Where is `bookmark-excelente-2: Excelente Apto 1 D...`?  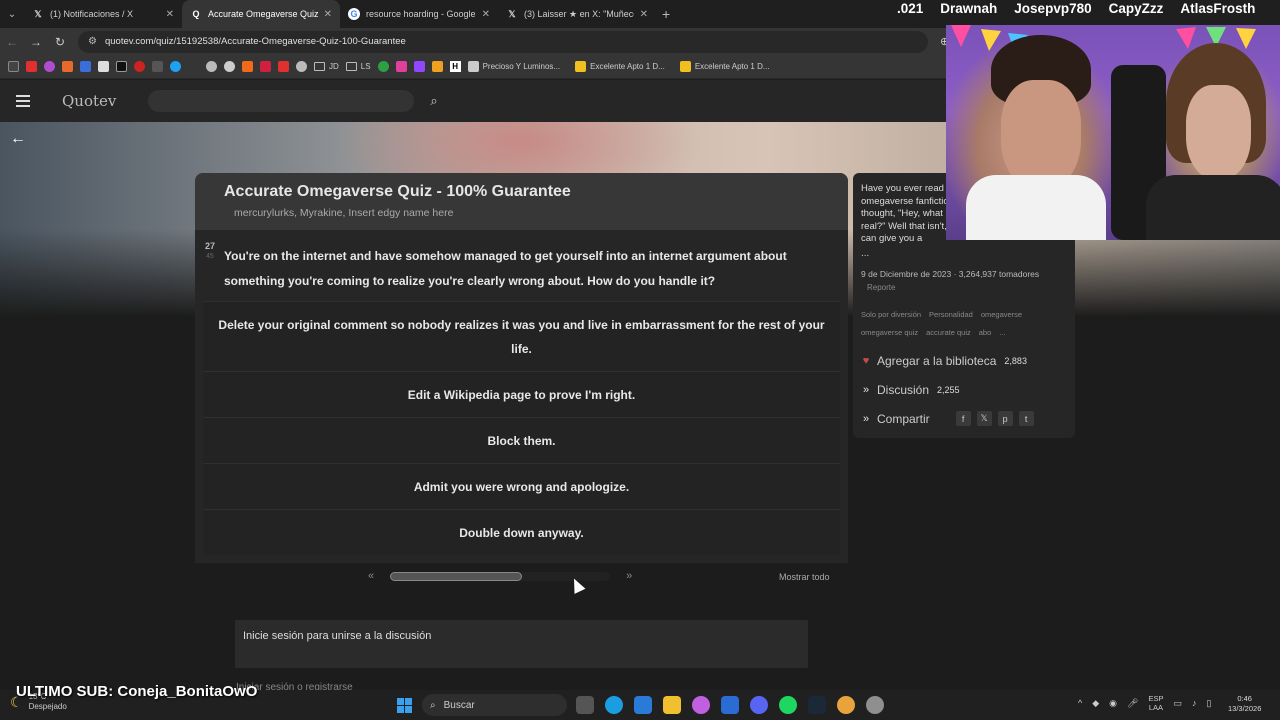 bookmark-excelente-2: Excelente Apto 1 D... is located at coordinates (724, 66).